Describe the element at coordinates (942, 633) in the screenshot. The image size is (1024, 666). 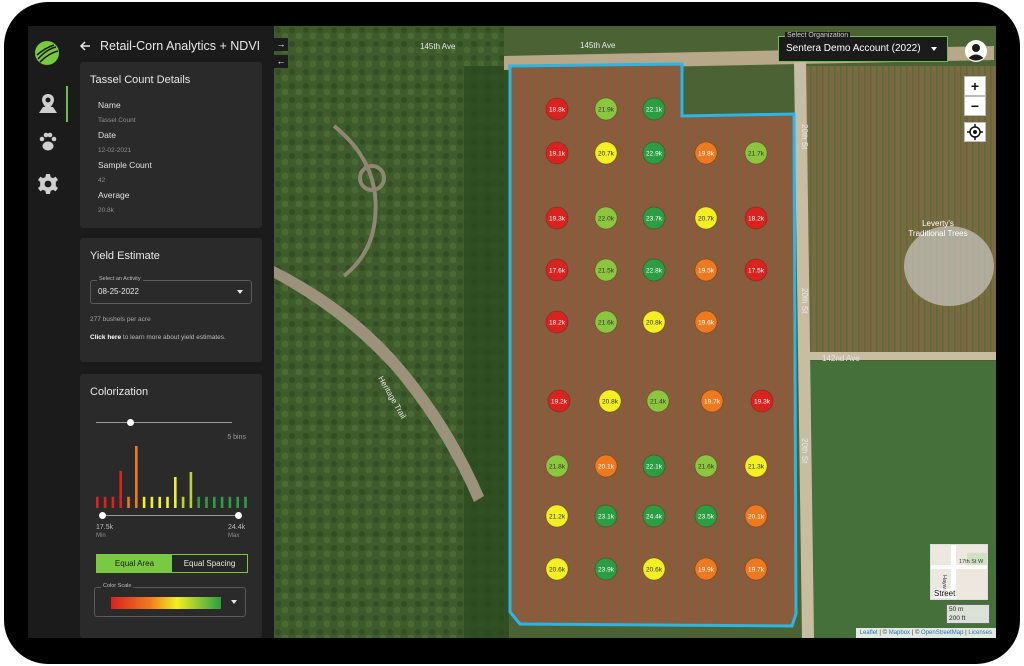
I see `osm-link: OpenStreetMap` at that location.